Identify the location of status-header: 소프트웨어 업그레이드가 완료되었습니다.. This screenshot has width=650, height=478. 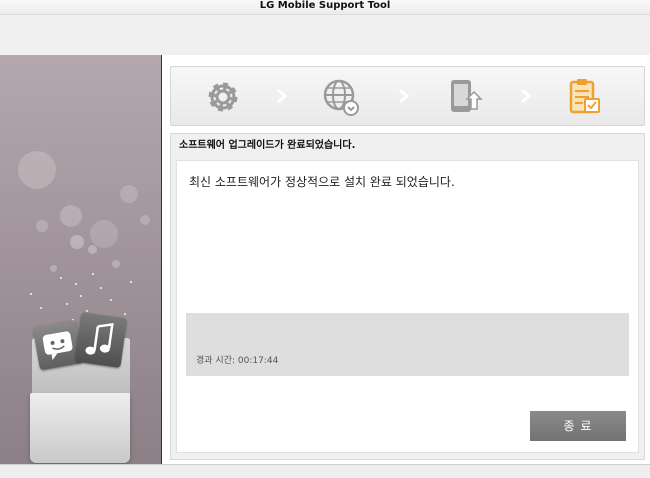
(267, 145).